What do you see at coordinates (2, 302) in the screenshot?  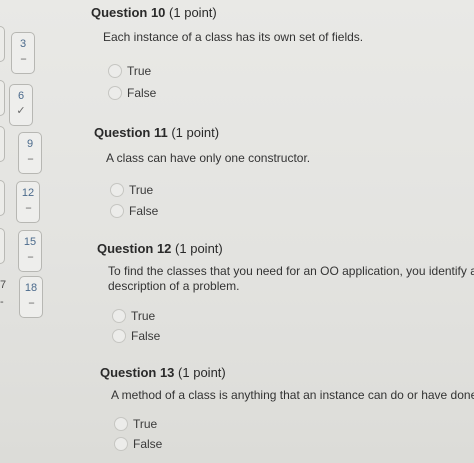 I see `partial-tile-status: -` at bounding box center [2, 302].